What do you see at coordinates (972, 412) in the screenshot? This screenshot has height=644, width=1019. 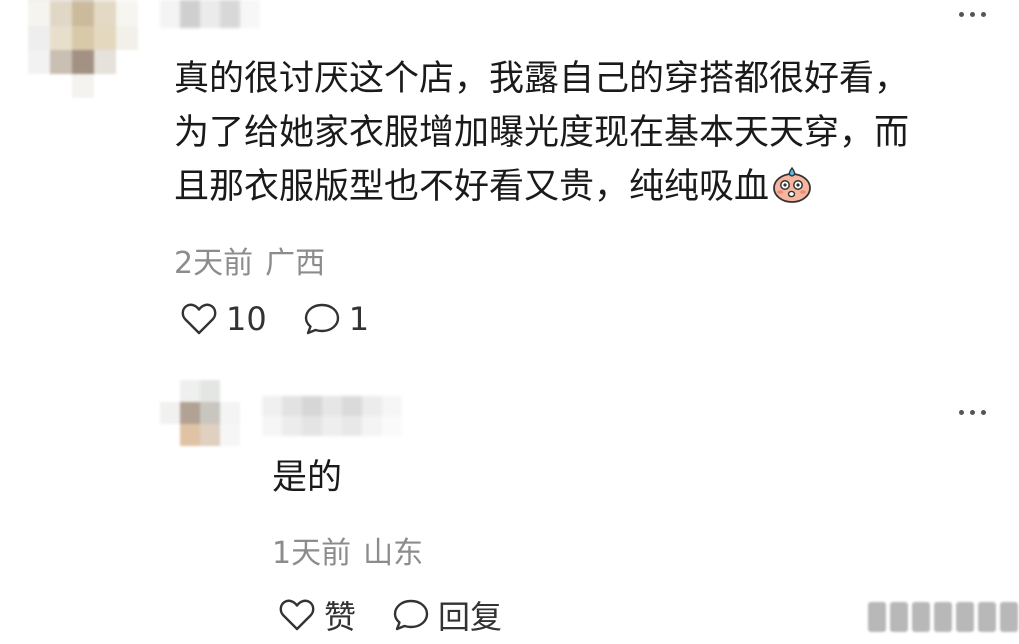 I see `reply-more-dots-icon` at bounding box center [972, 412].